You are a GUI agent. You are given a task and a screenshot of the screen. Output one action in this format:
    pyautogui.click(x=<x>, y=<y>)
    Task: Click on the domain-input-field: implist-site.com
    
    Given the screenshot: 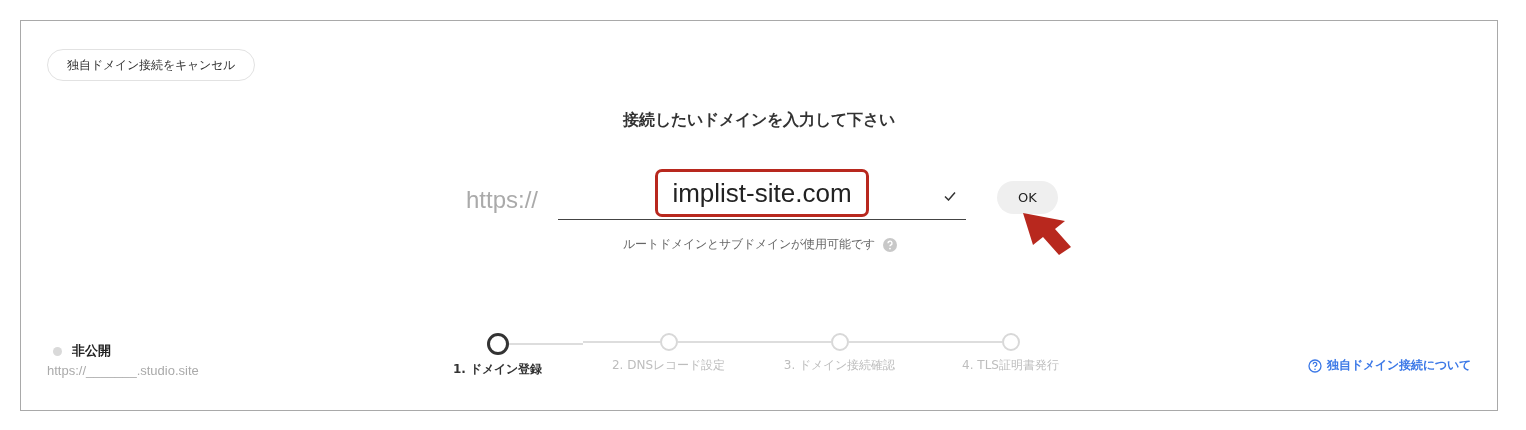 What is the action you would take?
    pyautogui.click(x=762, y=193)
    